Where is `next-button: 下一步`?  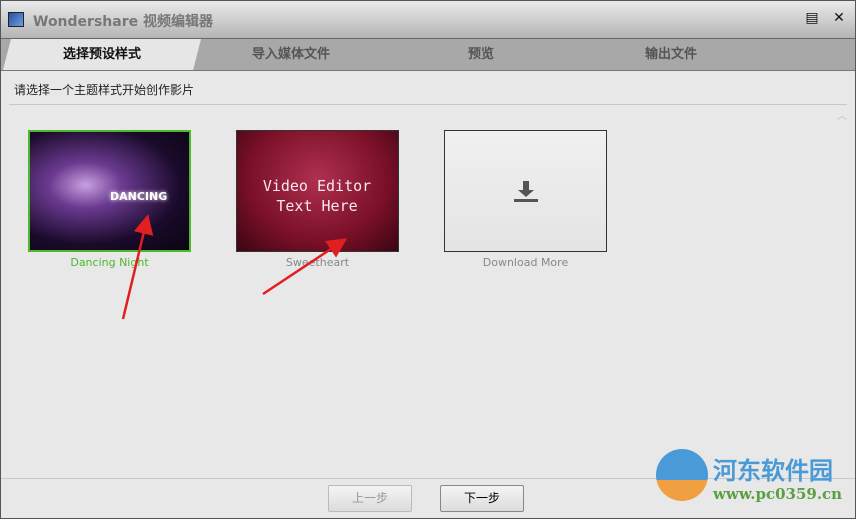
next-button: 下一步 is located at coordinates (482, 498).